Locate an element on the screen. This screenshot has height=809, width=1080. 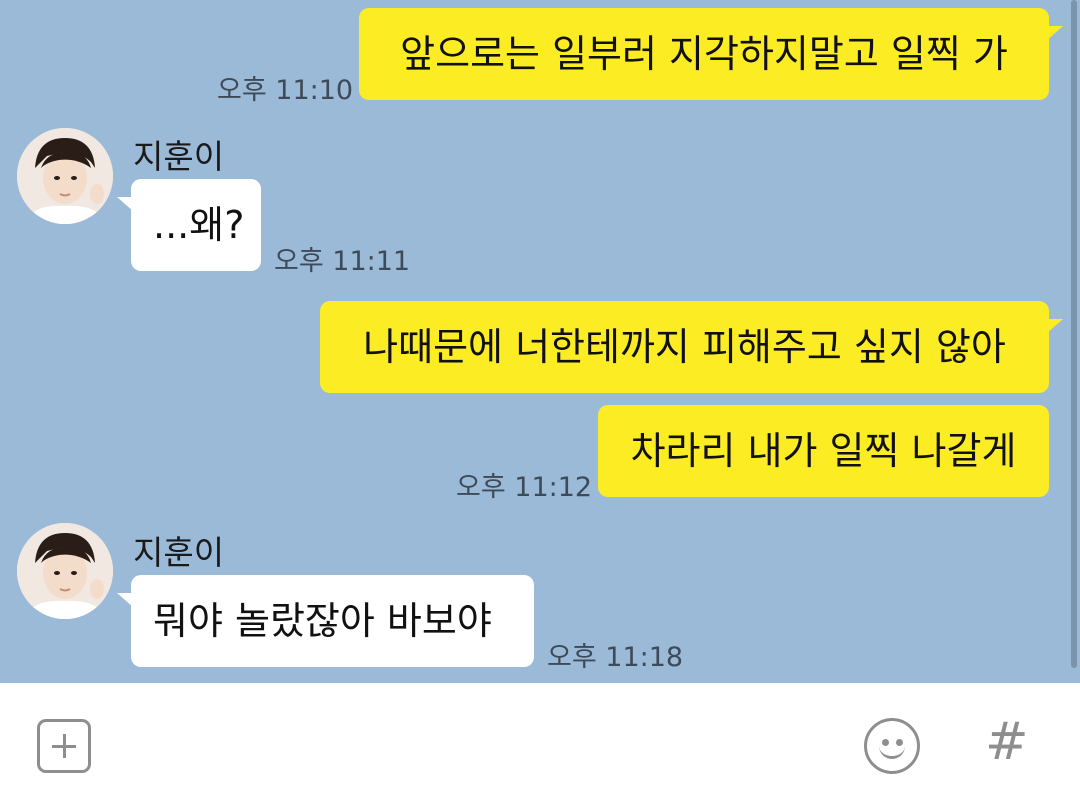
emoji-icon is located at coordinates (892, 746).